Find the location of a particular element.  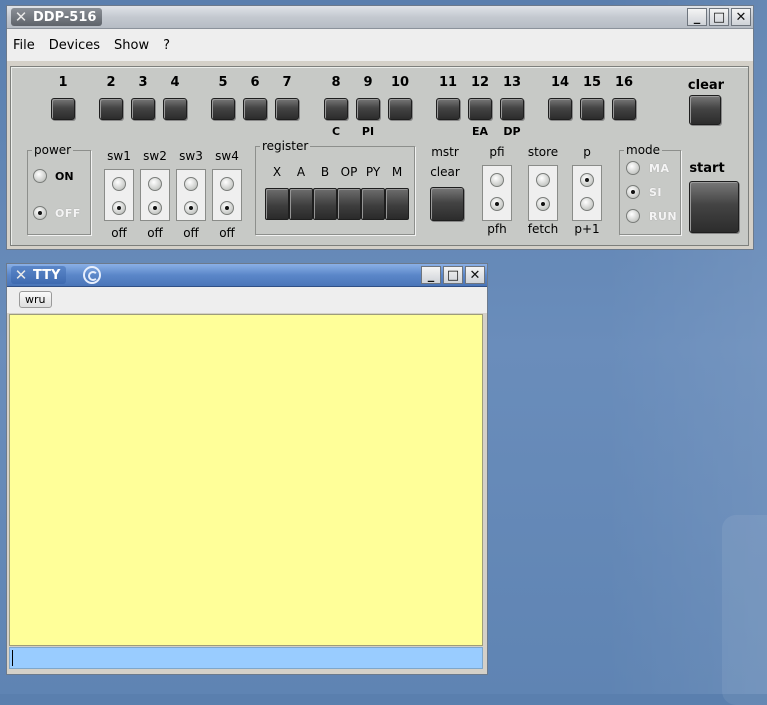

key-label-6: 6 is located at coordinates (255, 82).